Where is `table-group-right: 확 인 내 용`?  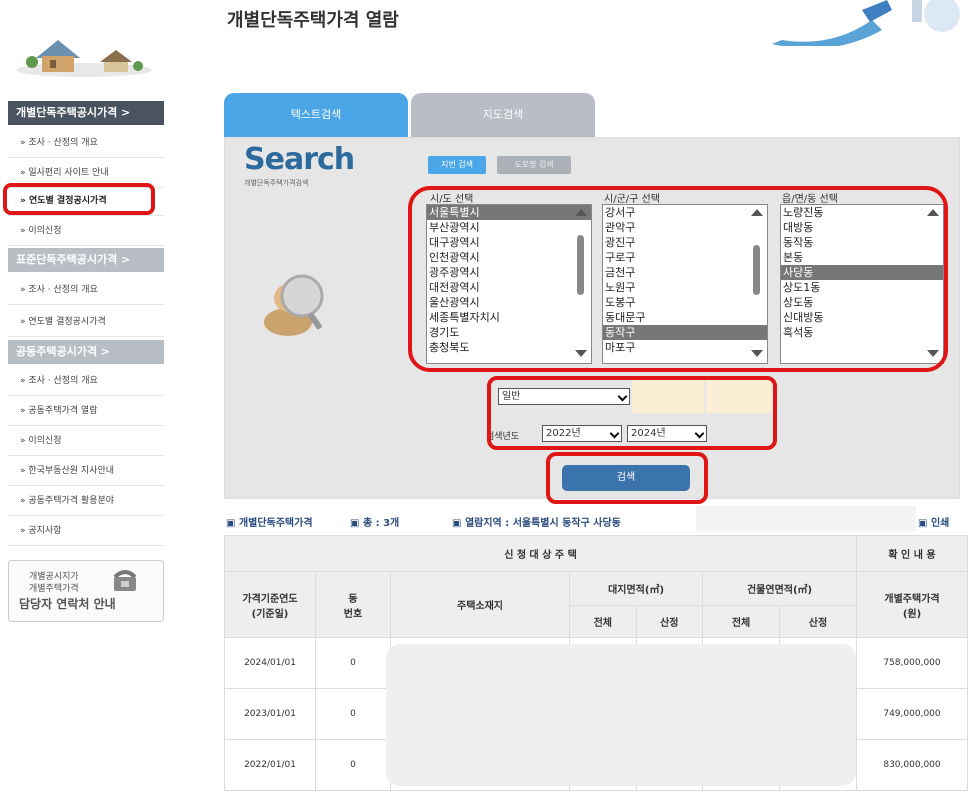 table-group-right: 확 인 내 용 is located at coordinates (912, 553).